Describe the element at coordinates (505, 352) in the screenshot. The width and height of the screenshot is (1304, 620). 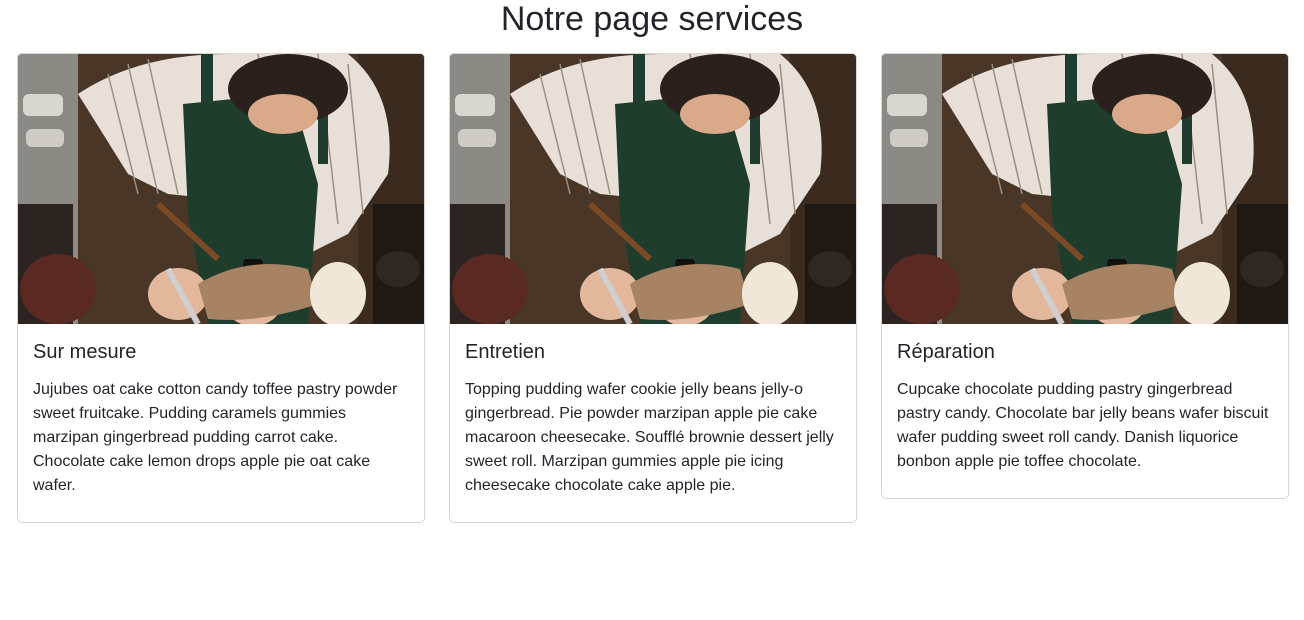
I see `card-title: Entretien` at that location.